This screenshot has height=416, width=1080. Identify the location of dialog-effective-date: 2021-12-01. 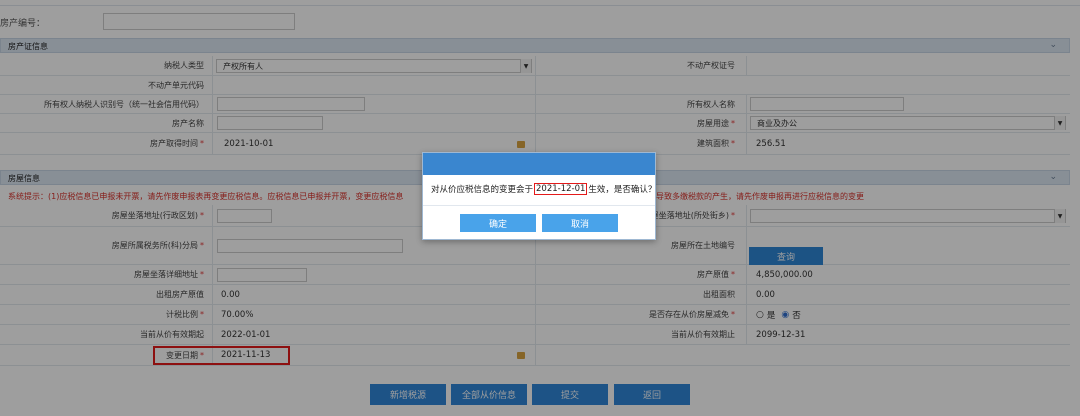
(561, 189).